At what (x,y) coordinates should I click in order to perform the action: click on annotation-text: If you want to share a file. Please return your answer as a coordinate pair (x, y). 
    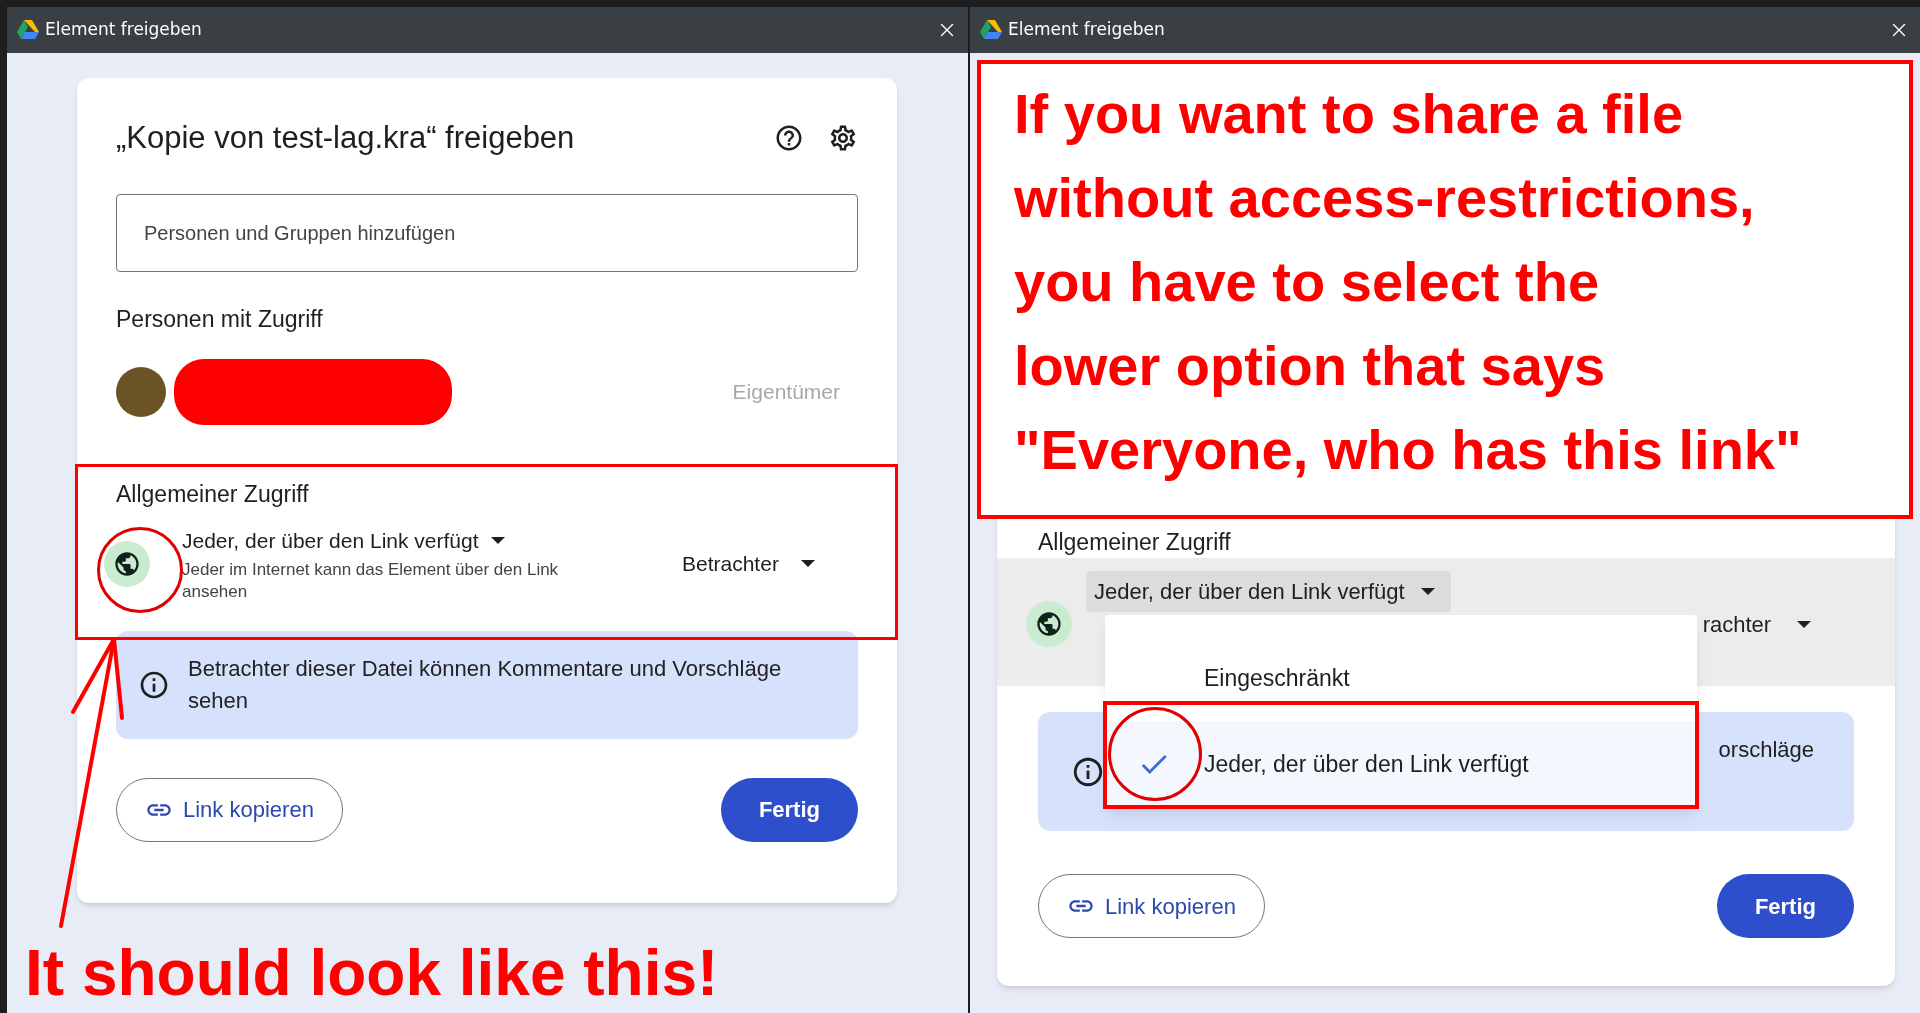
    Looking at the image, I should click on (1349, 114).